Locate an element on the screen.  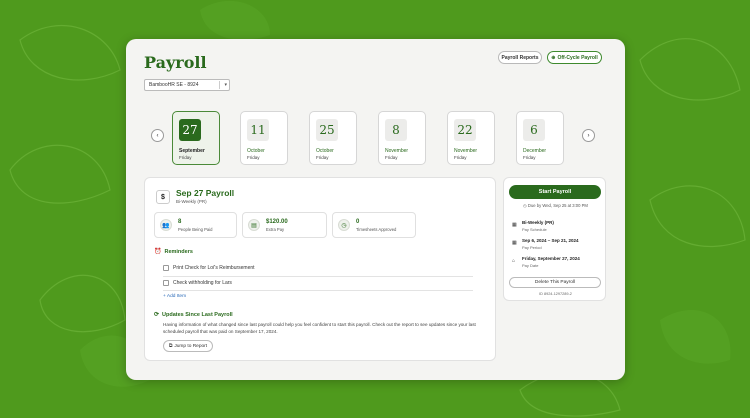
company-select: BambooHR SE - 8924 ▾ is located at coordinates (187, 85).